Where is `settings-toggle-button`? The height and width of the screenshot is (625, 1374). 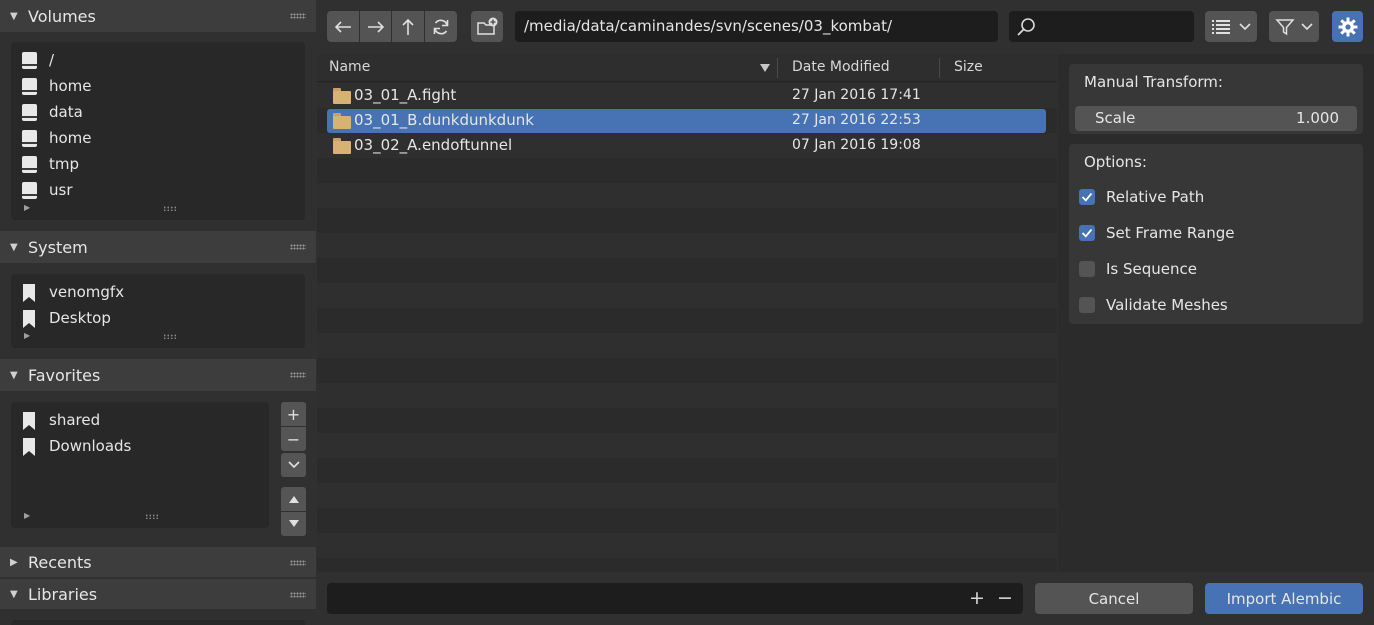
settings-toggle-button is located at coordinates (1347, 26).